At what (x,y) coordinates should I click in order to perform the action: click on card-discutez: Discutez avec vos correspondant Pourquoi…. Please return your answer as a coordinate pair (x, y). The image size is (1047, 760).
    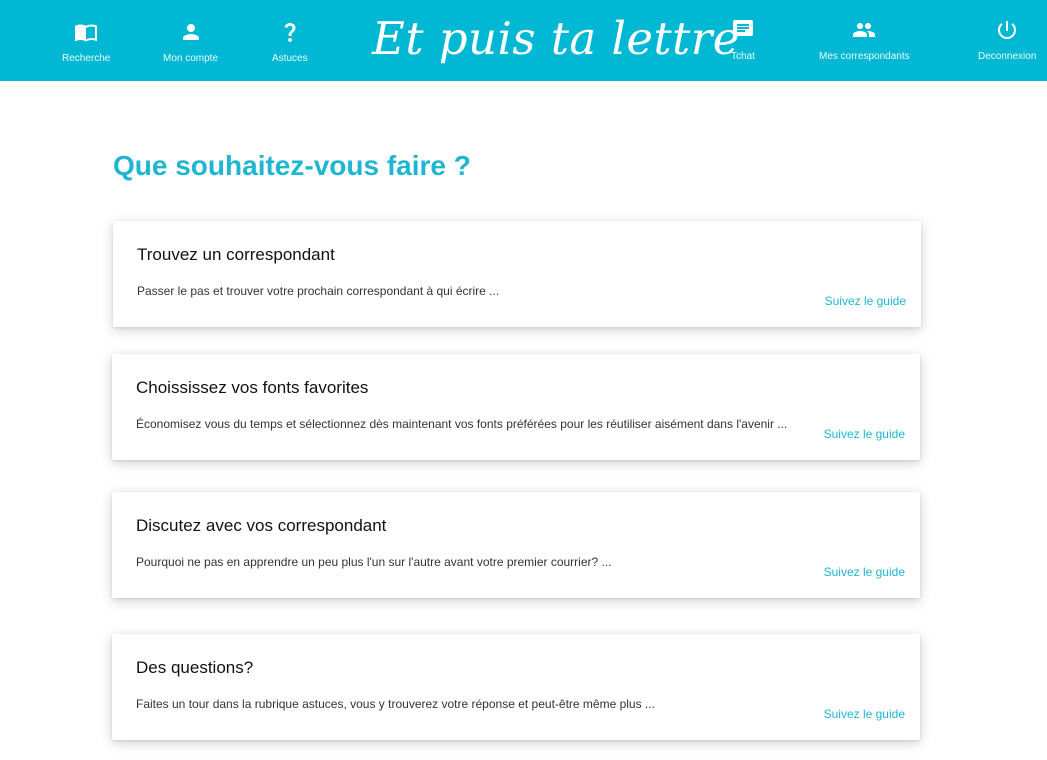
    Looking at the image, I should click on (516, 545).